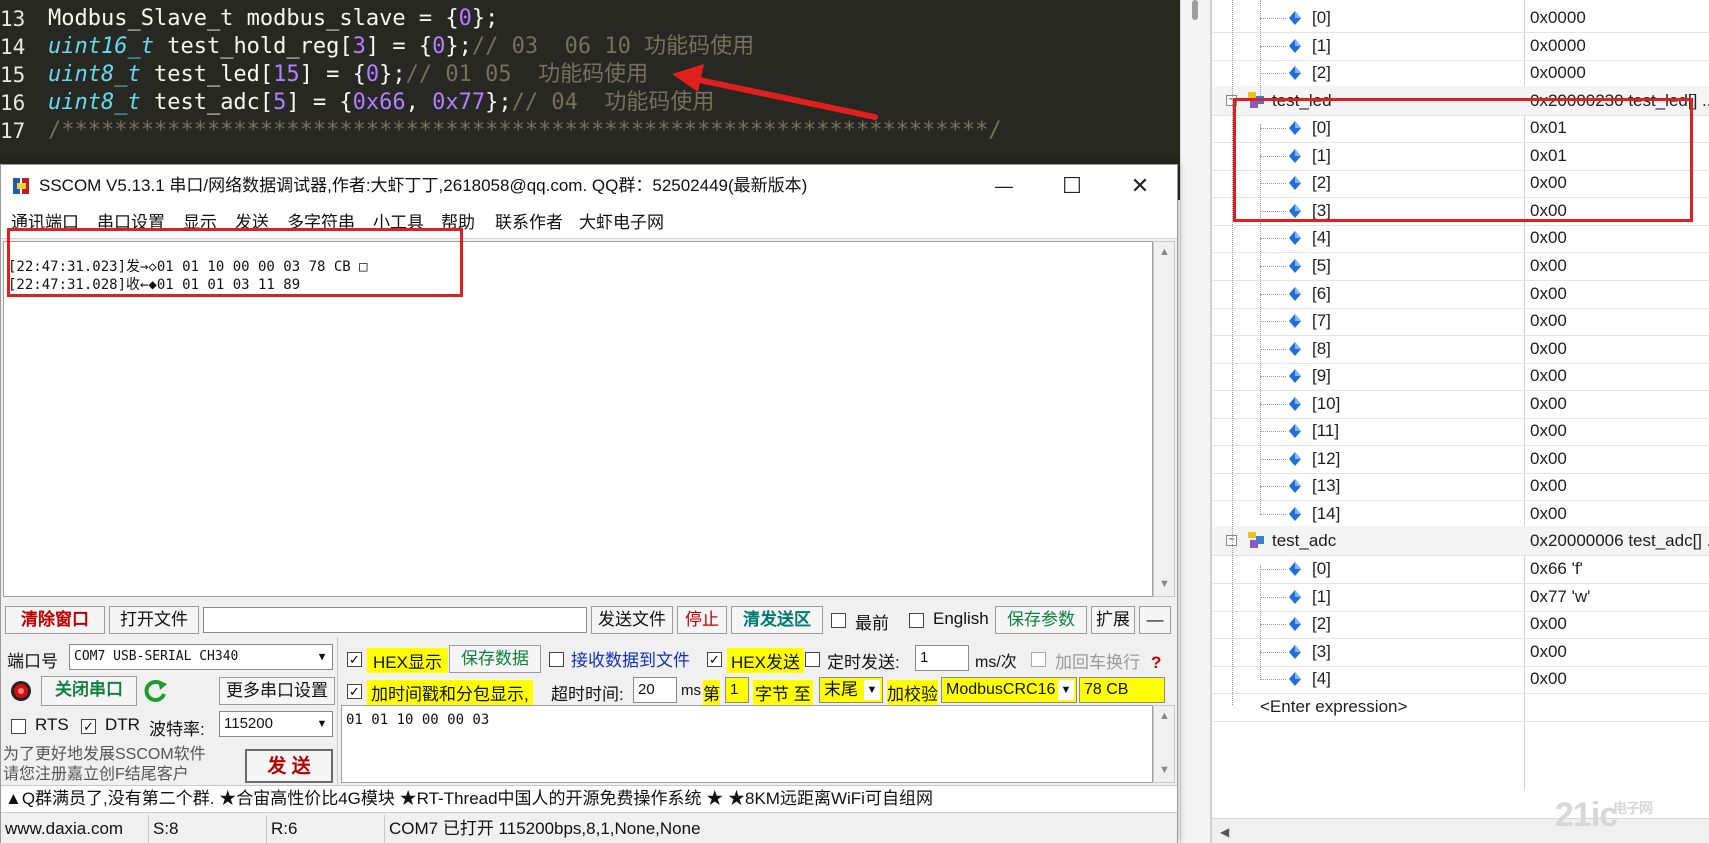  Describe the element at coordinates (1460, 569) in the screenshot. I see `watch-item-row: [0] 0x66 'f'` at that location.